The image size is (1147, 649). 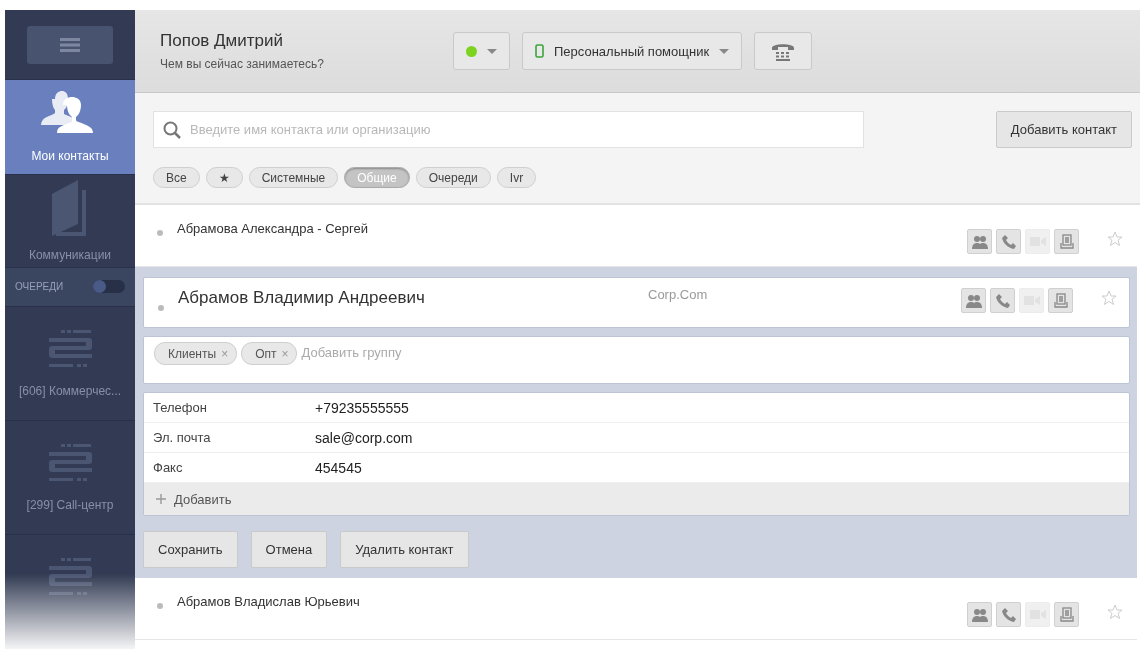 I want to click on add-contact-button: Добавить контакт, so click(x=1063, y=129).